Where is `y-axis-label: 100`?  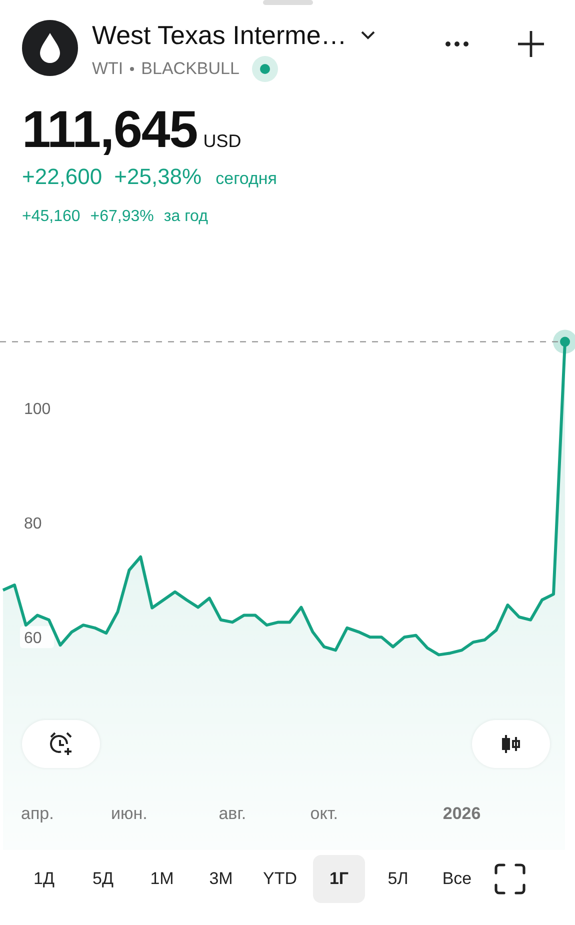
y-axis-label: 100 is located at coordinates (37, 409).